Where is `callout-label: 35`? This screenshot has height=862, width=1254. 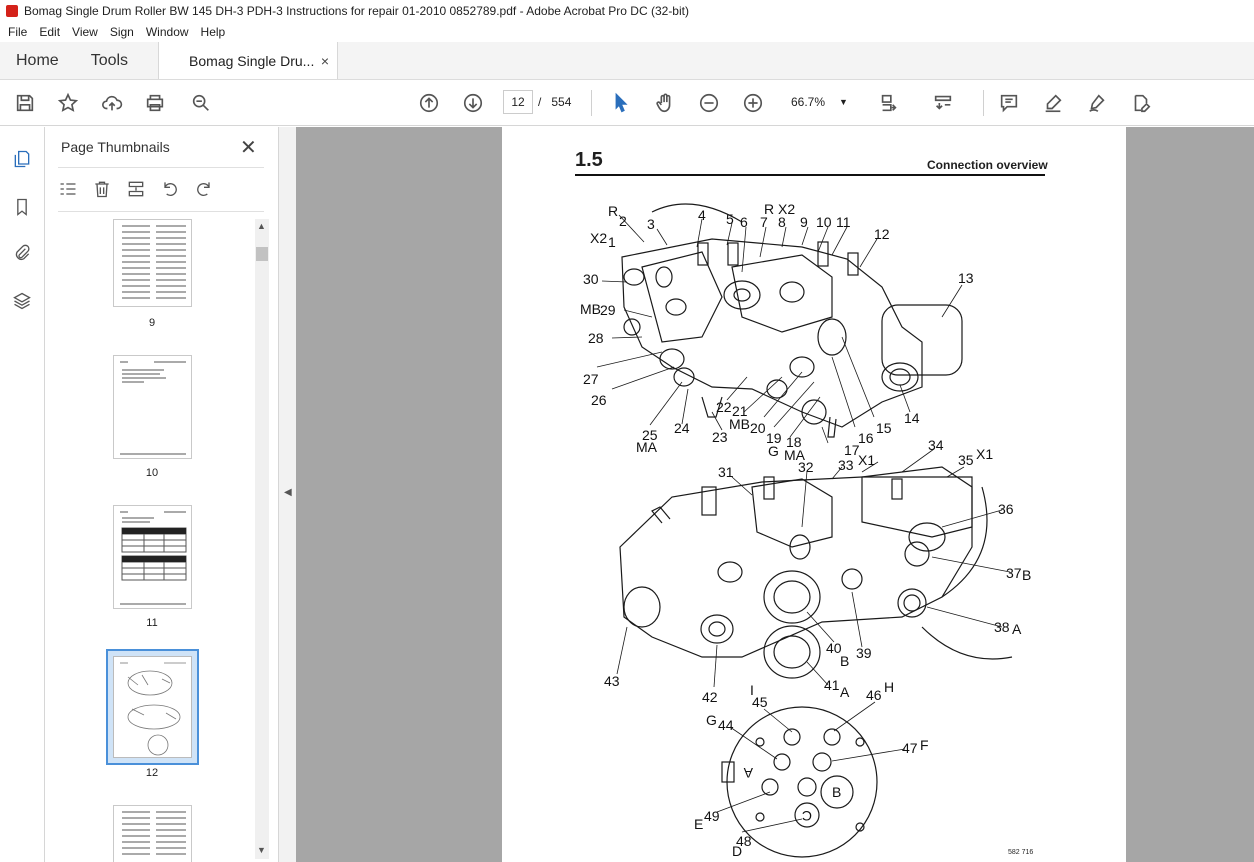
callout-label: 35 is located at coordinates (966, 460).